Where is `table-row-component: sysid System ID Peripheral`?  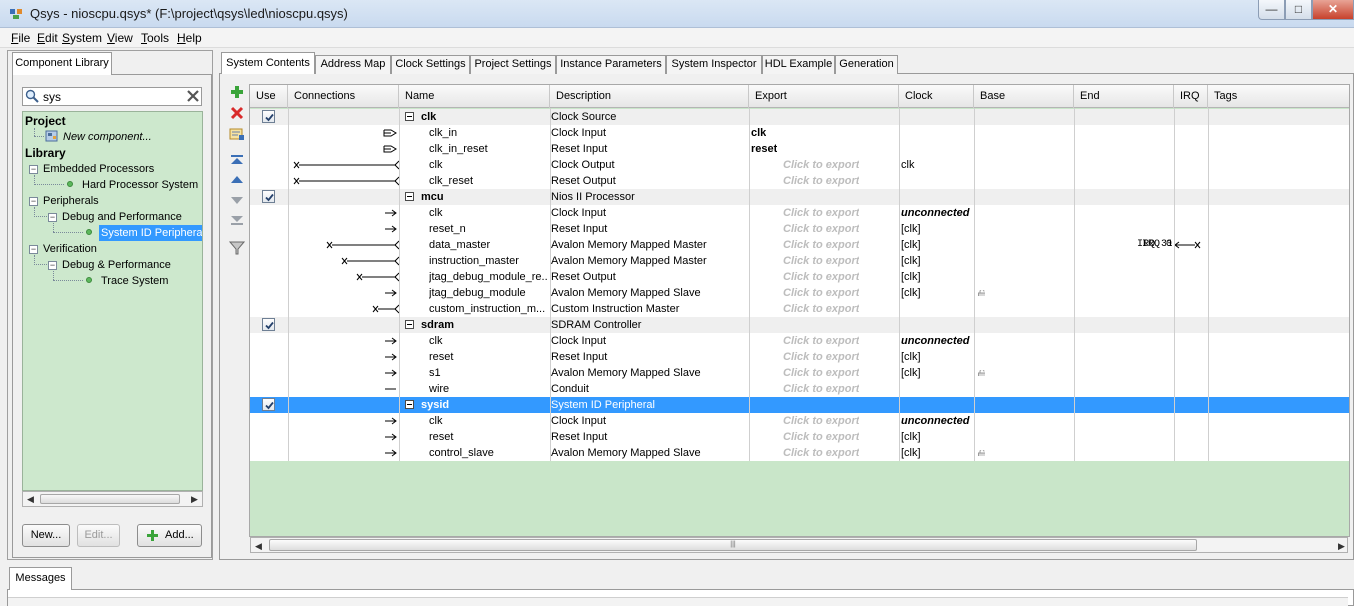
table-row-component: sysid System ID Peripheral is located at coordinates (799, 405).